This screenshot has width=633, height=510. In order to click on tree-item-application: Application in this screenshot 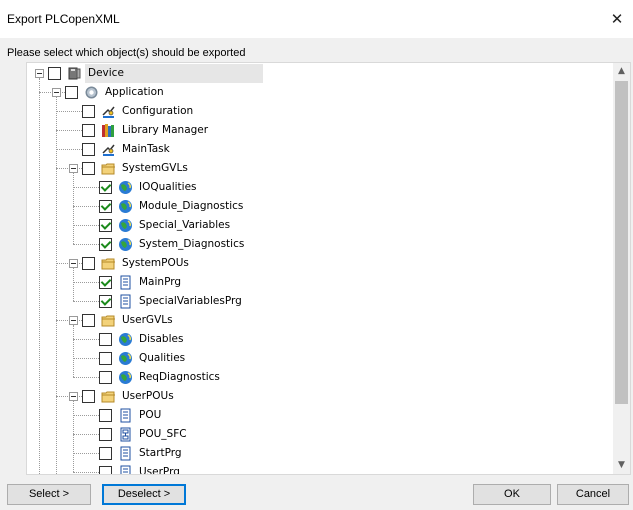, I will do `click(320, 92)`.